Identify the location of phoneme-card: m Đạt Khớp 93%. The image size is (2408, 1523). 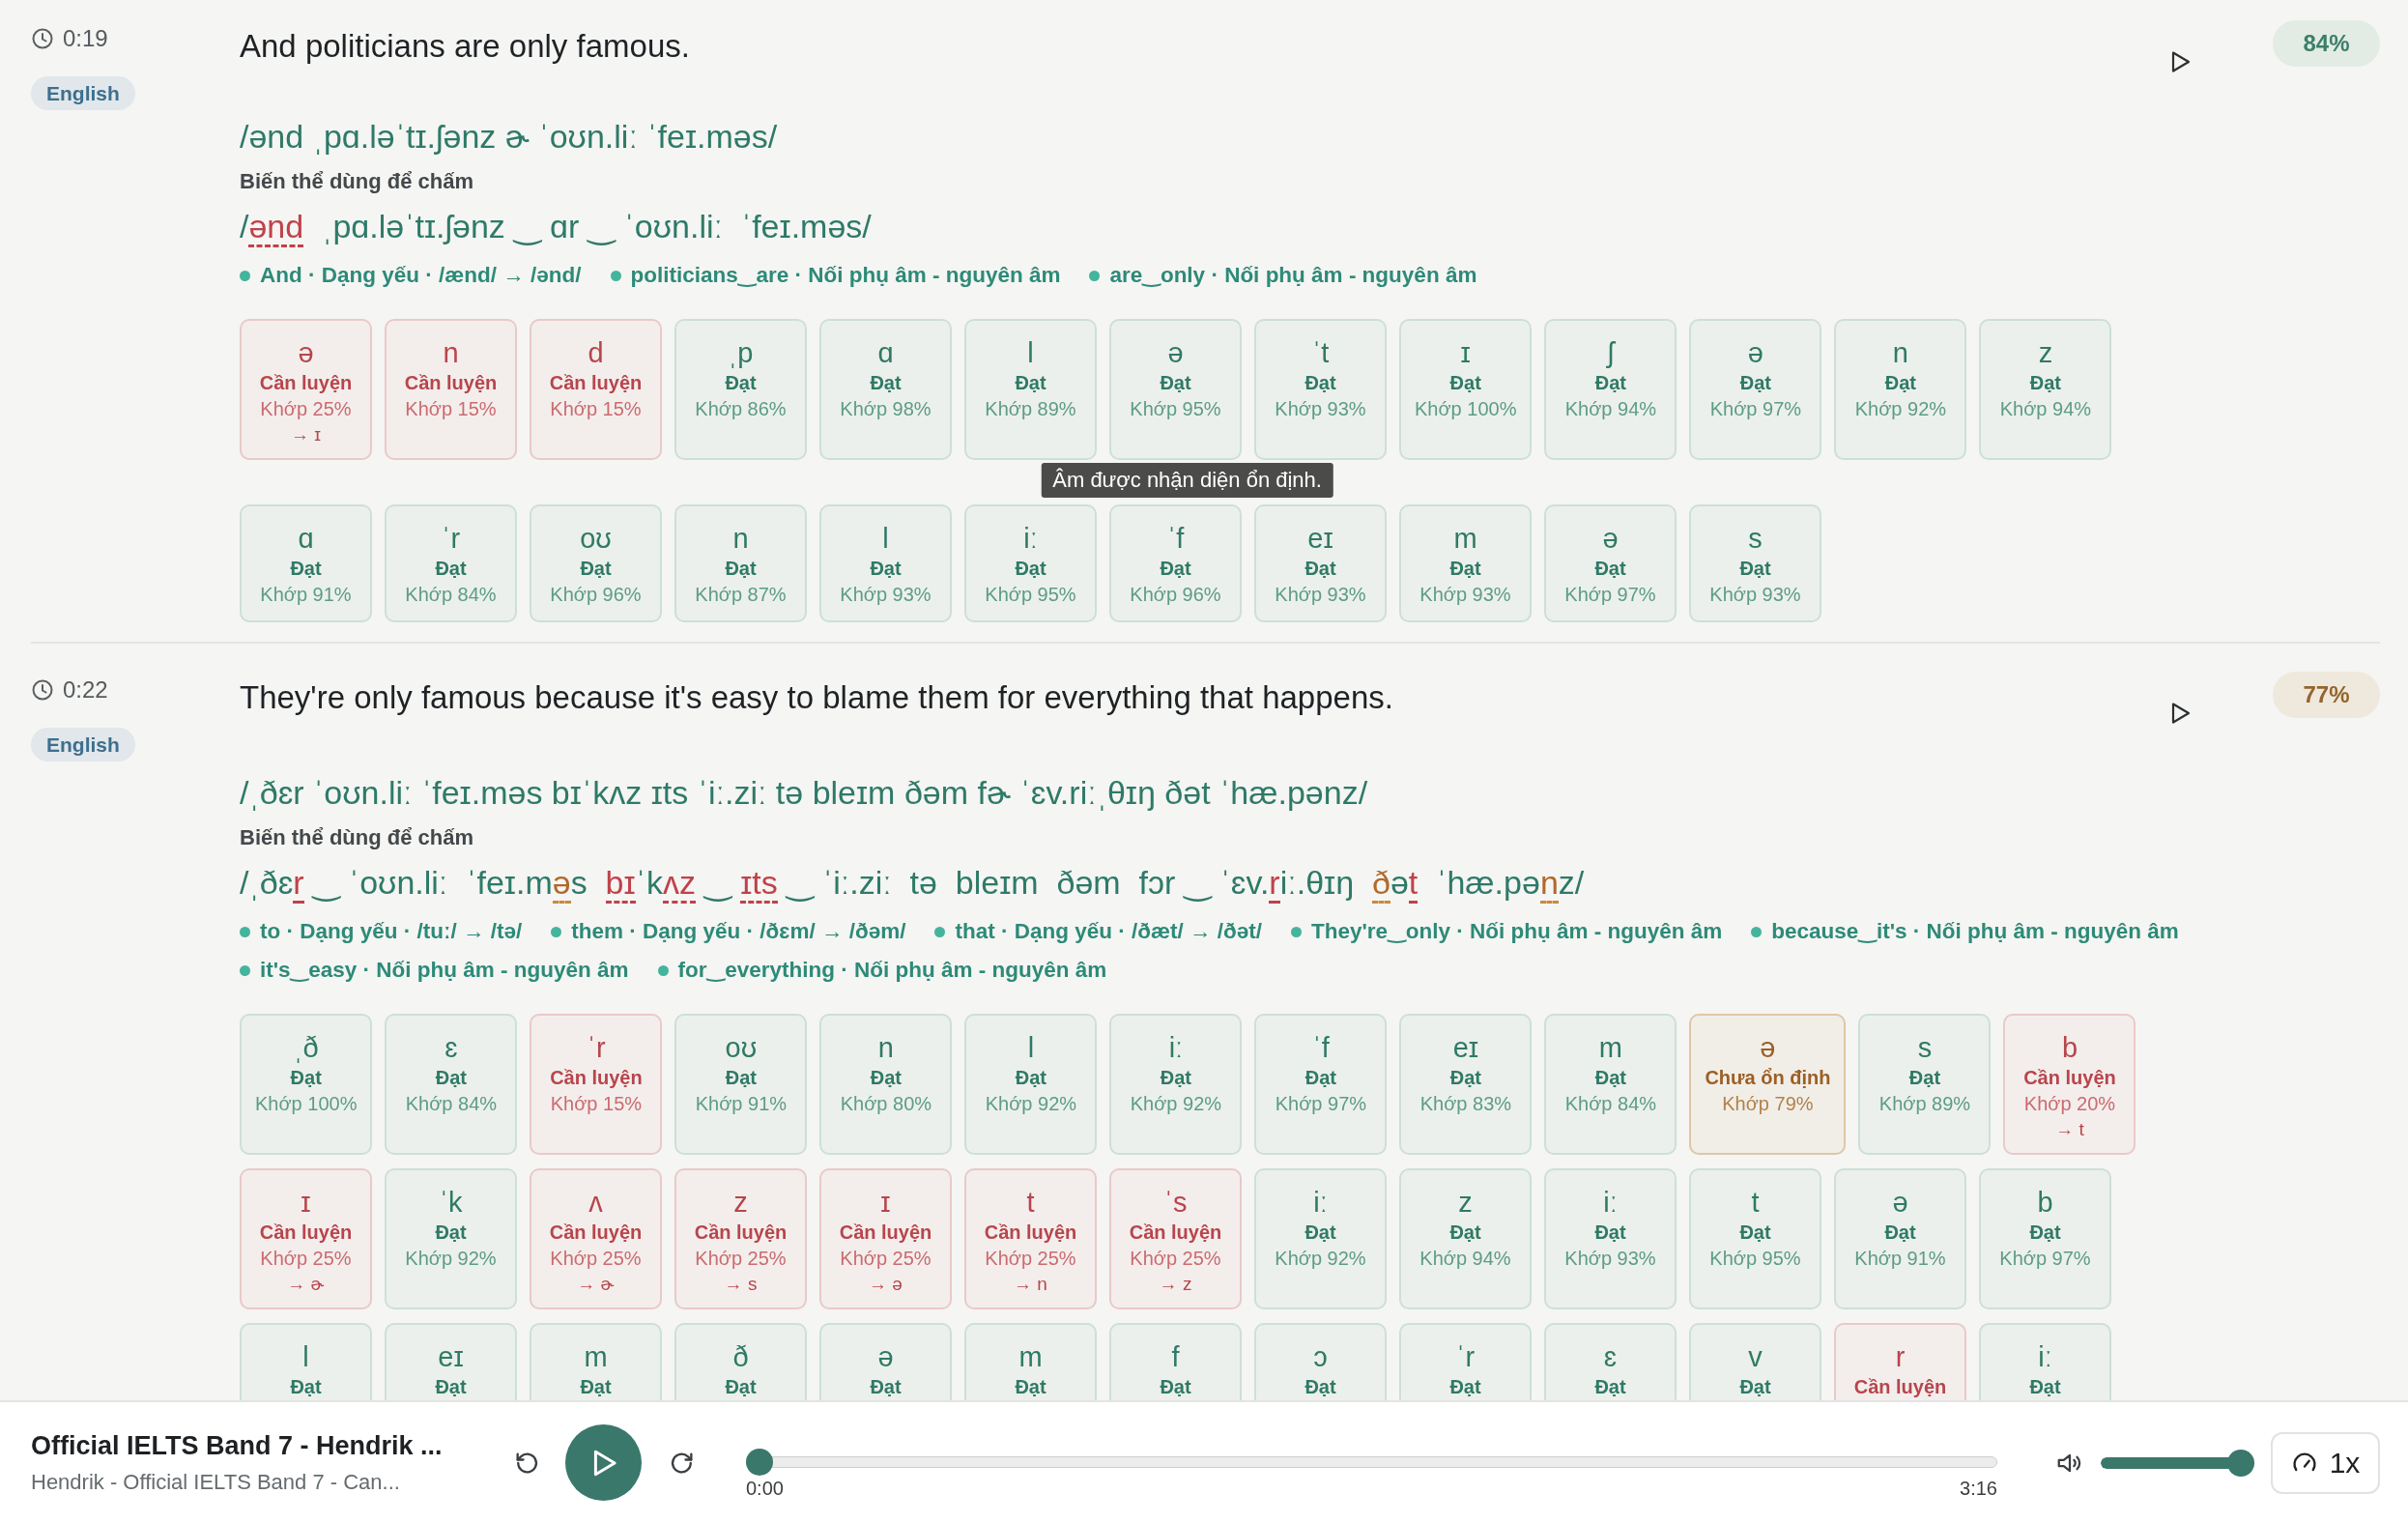
(1466, 563).